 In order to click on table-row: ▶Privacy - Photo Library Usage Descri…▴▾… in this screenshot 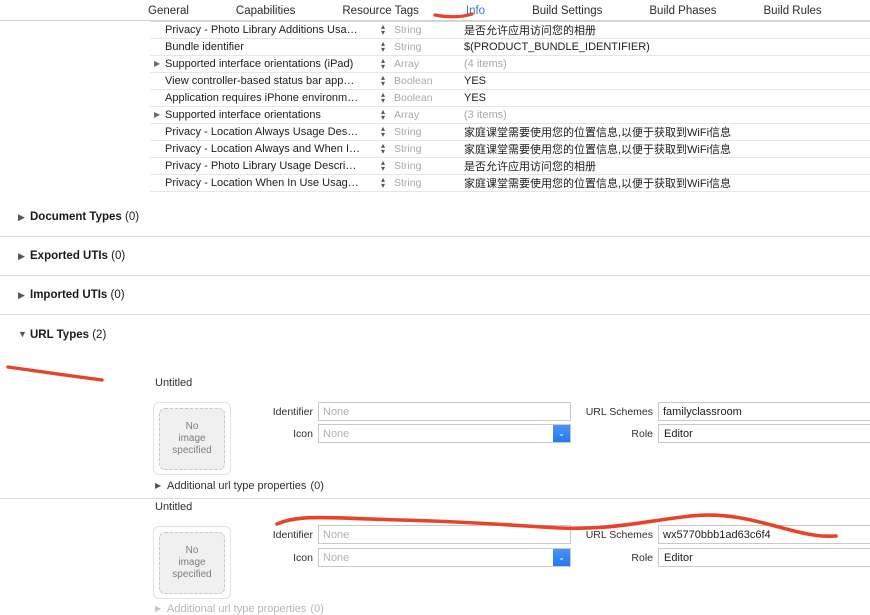, I will do `click(510, 166)`.